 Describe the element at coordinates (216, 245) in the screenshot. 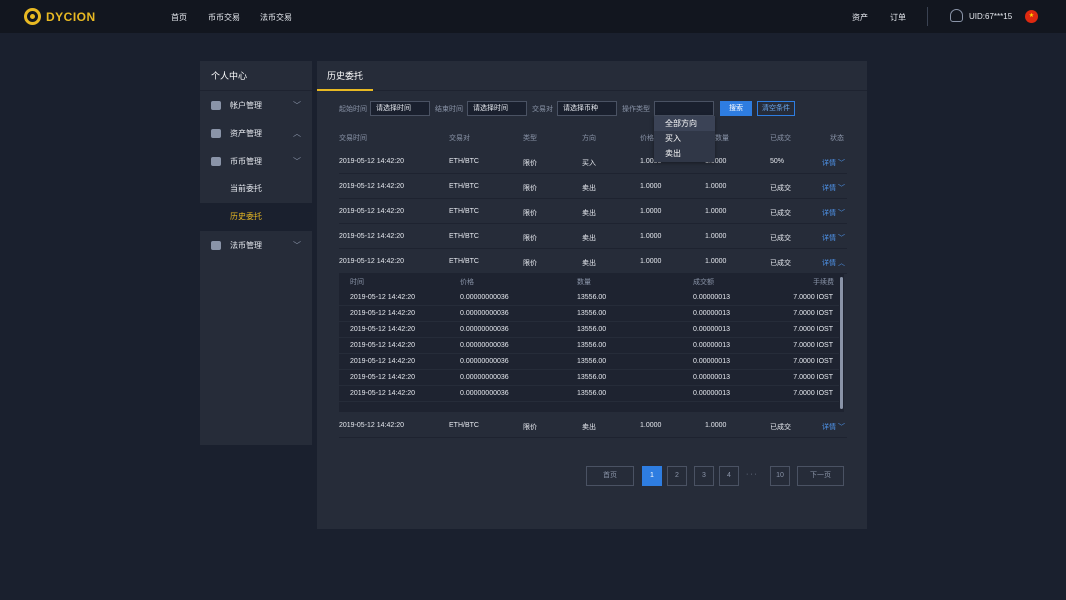

I see `bank-icon` at that location.